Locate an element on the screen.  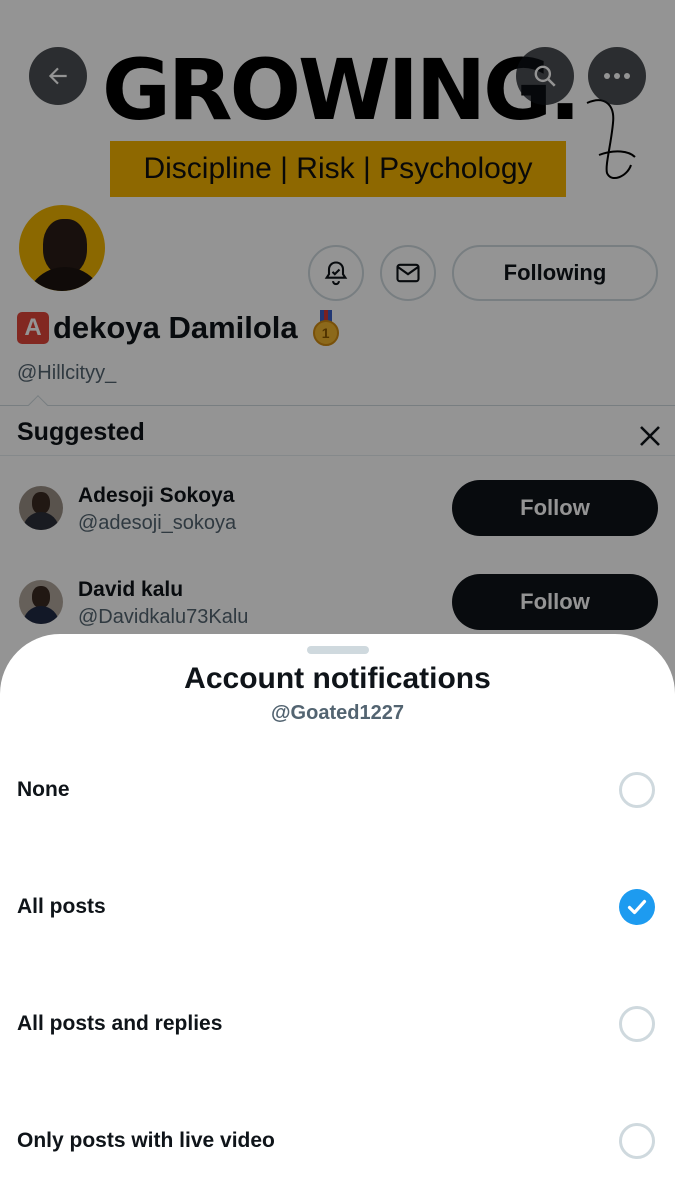
option-label: None is located at coordinates (43, 789).